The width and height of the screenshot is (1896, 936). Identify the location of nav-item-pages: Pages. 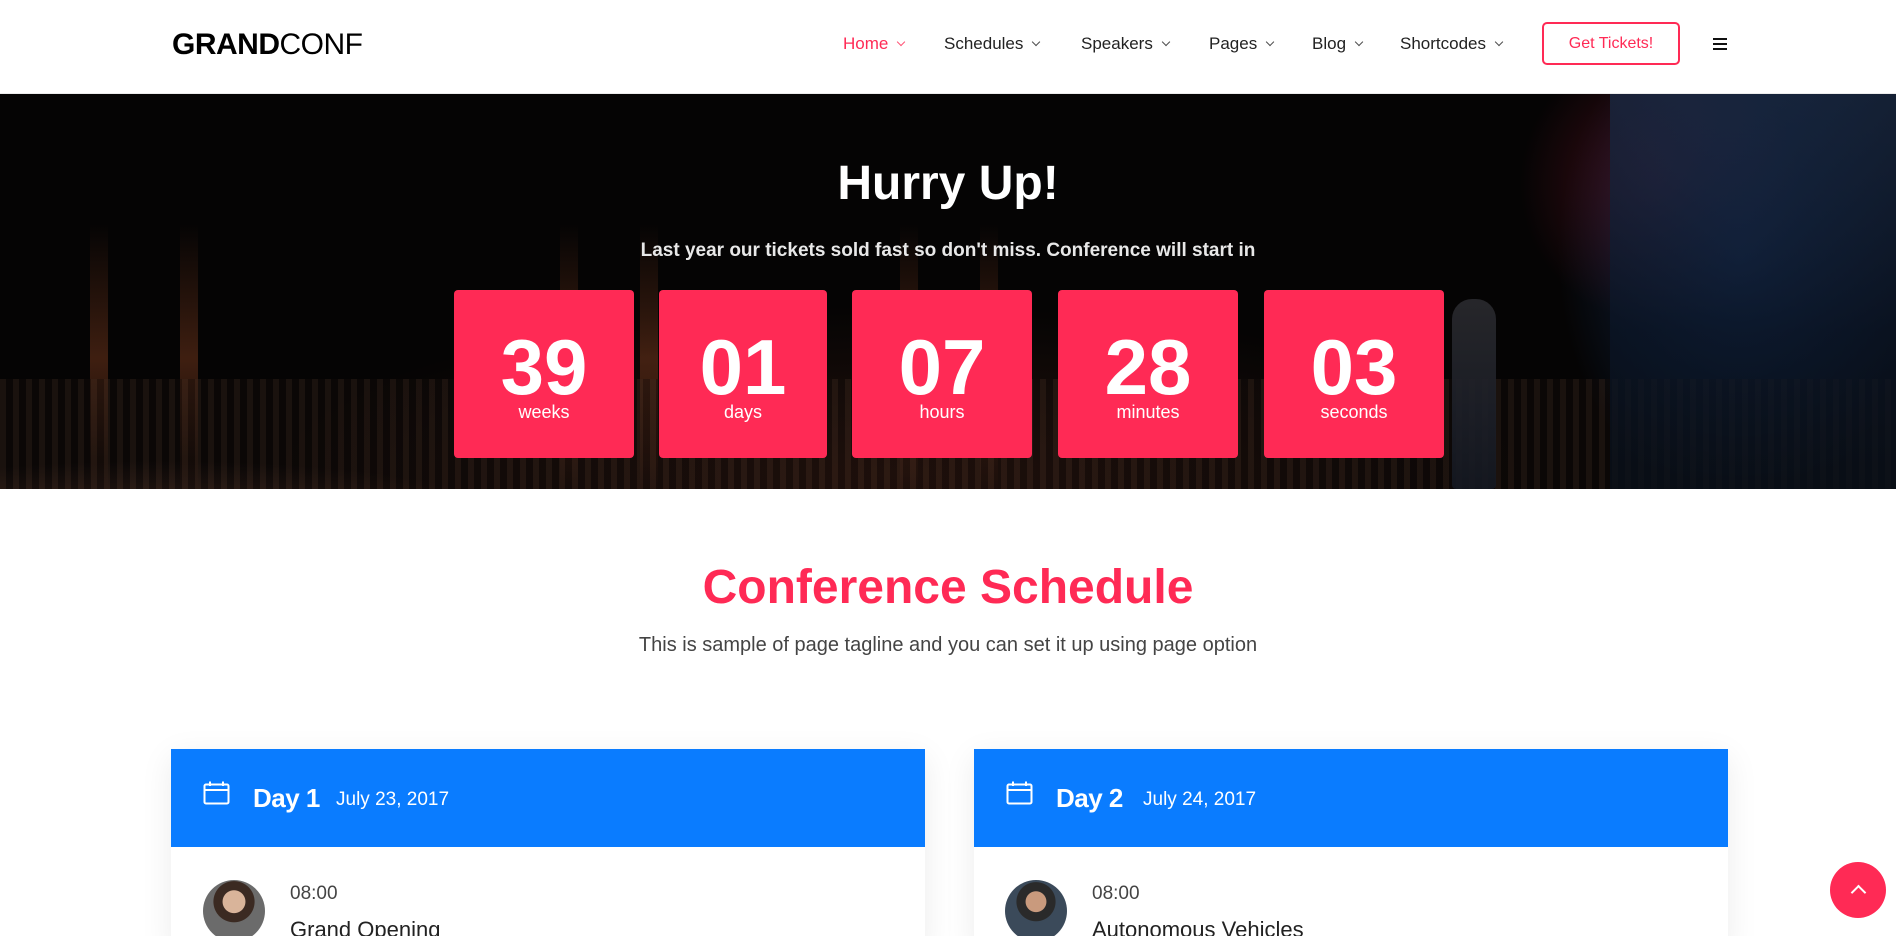
(1242, 44).